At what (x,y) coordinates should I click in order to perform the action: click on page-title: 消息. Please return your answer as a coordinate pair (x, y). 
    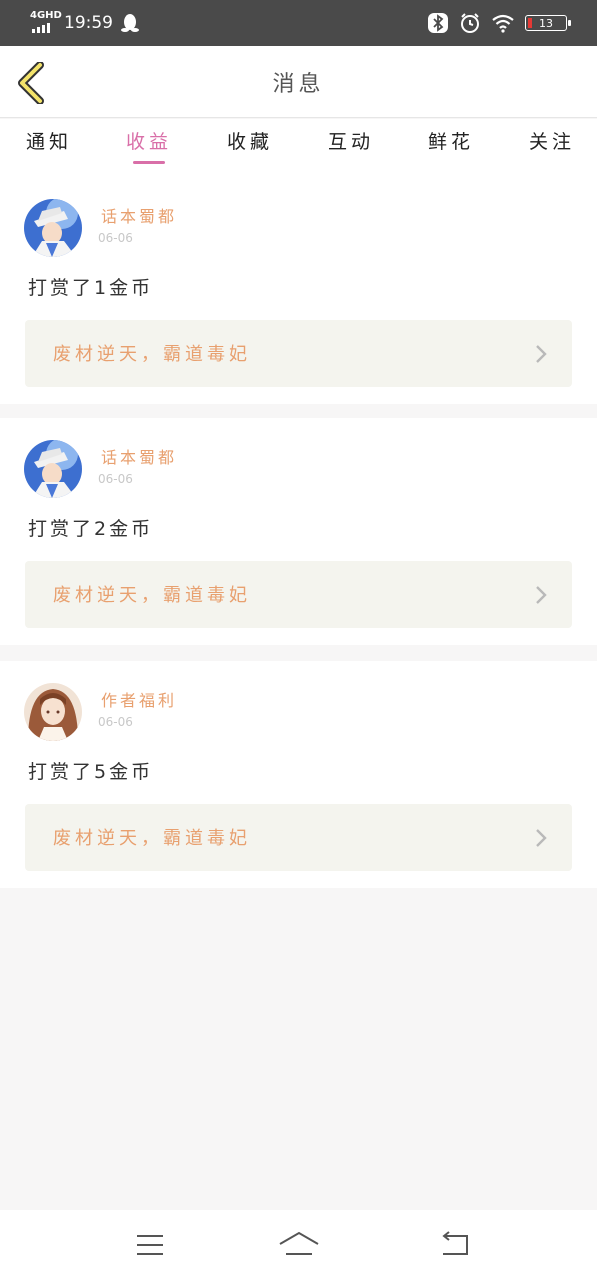
    Looking at the image, I should click on (298, 84).